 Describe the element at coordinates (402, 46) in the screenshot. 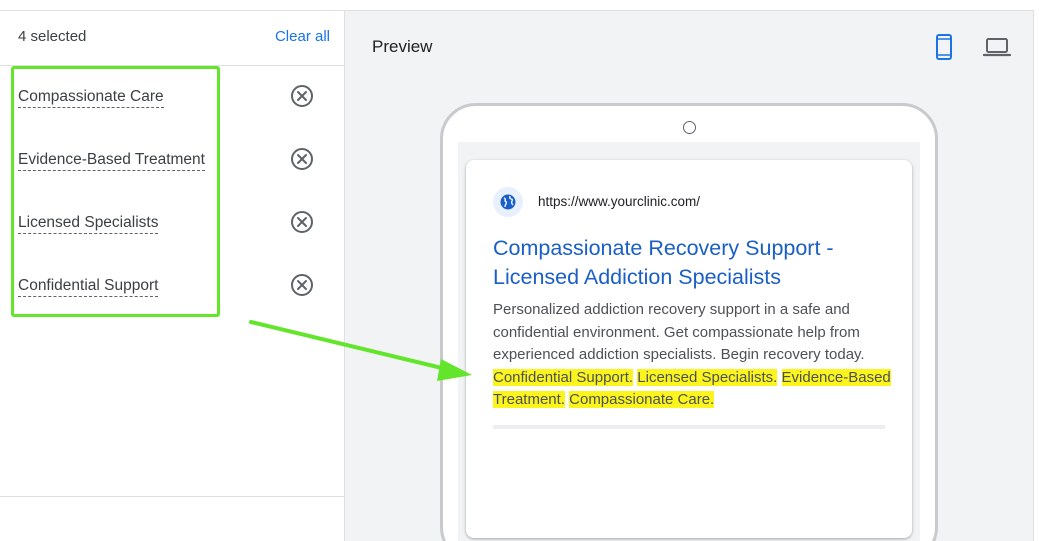

I see `preview-title: Preview` at that location.